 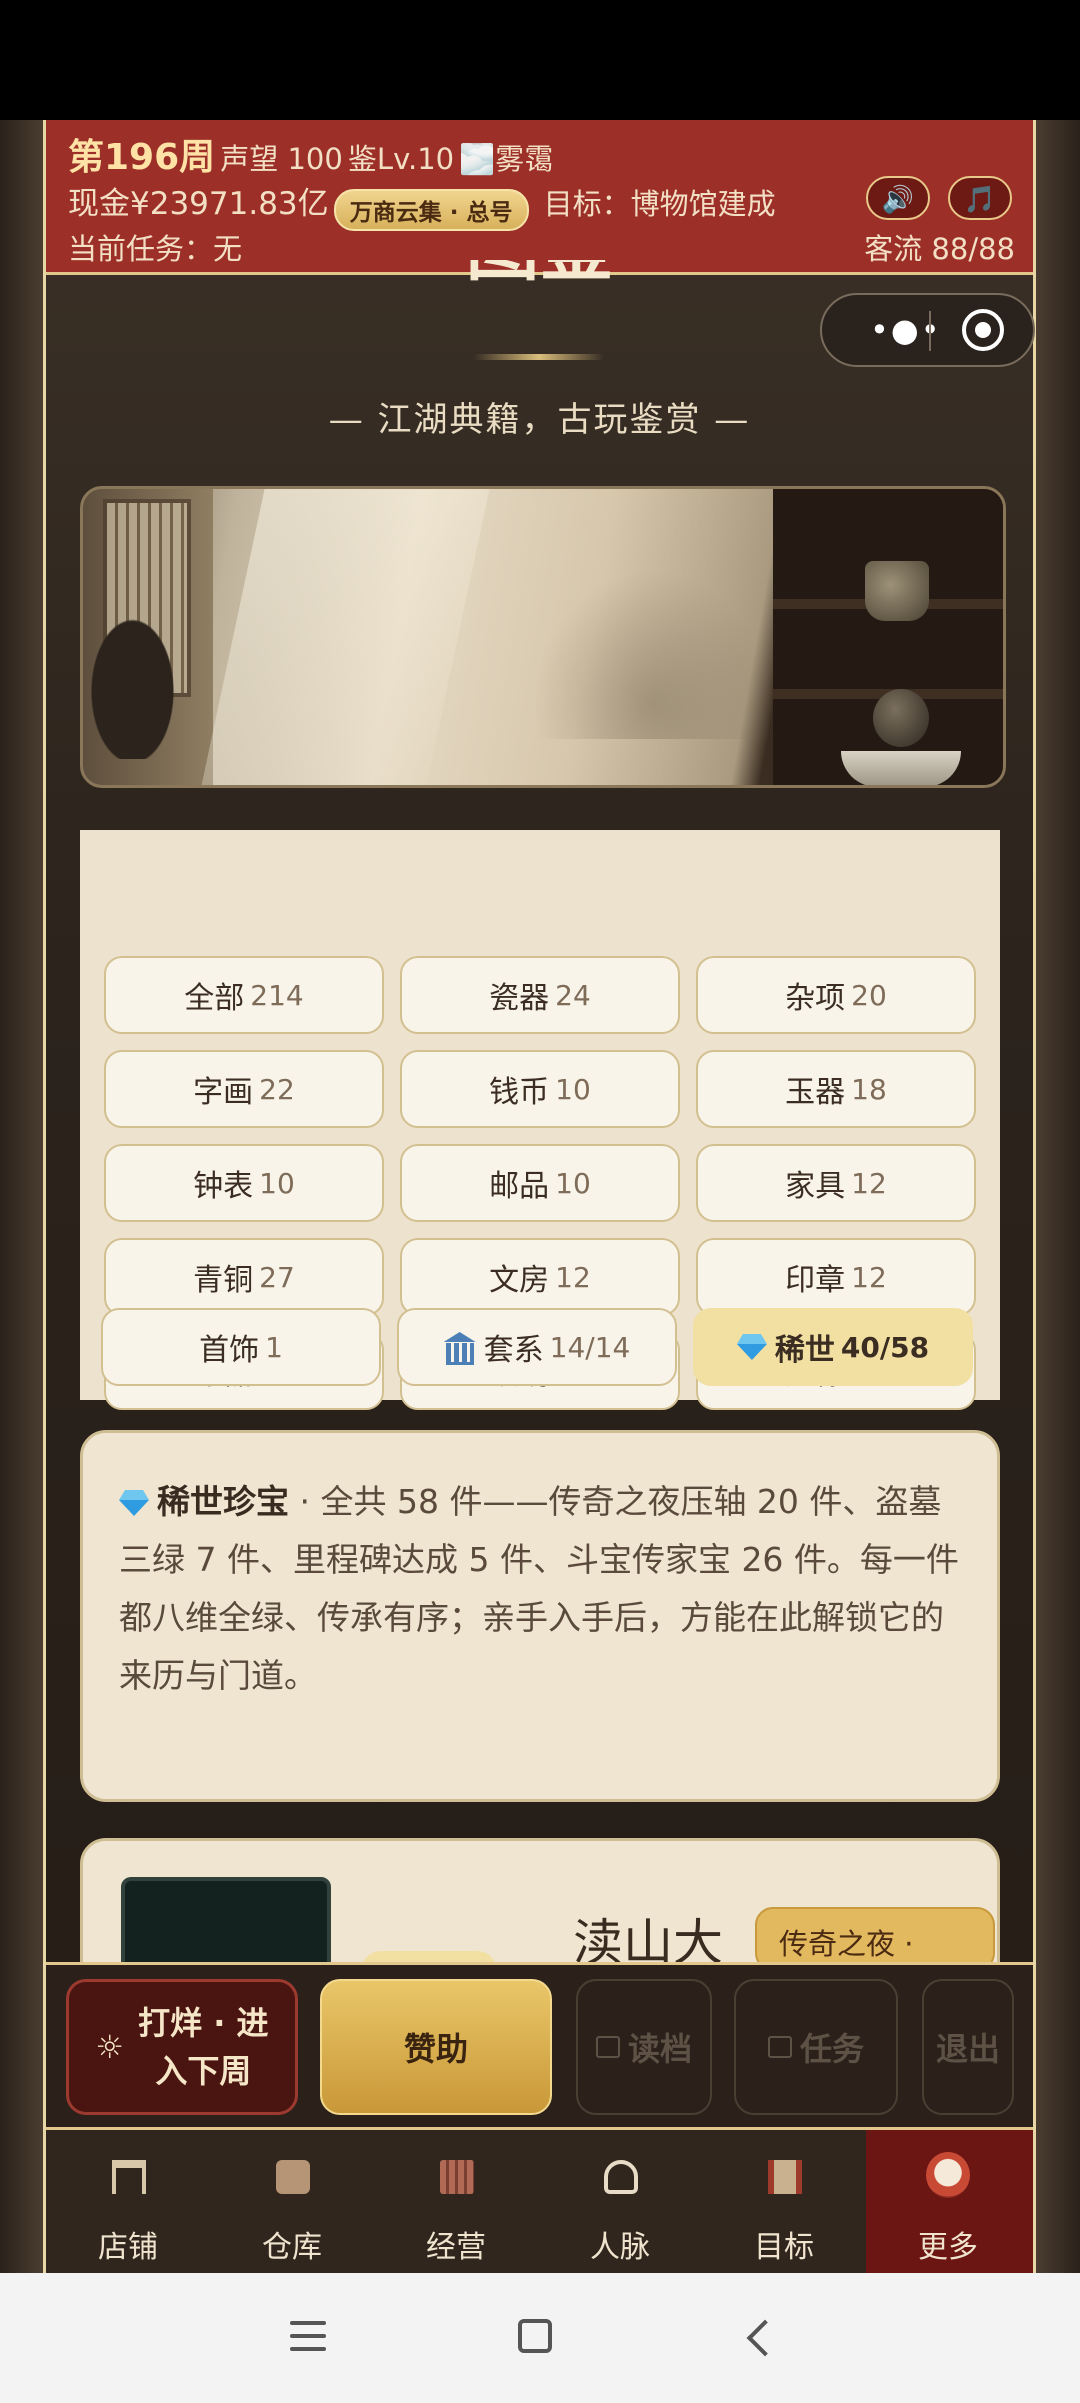 I want to click on sponsor-button: 赞助, so click(x=436, y=2047).